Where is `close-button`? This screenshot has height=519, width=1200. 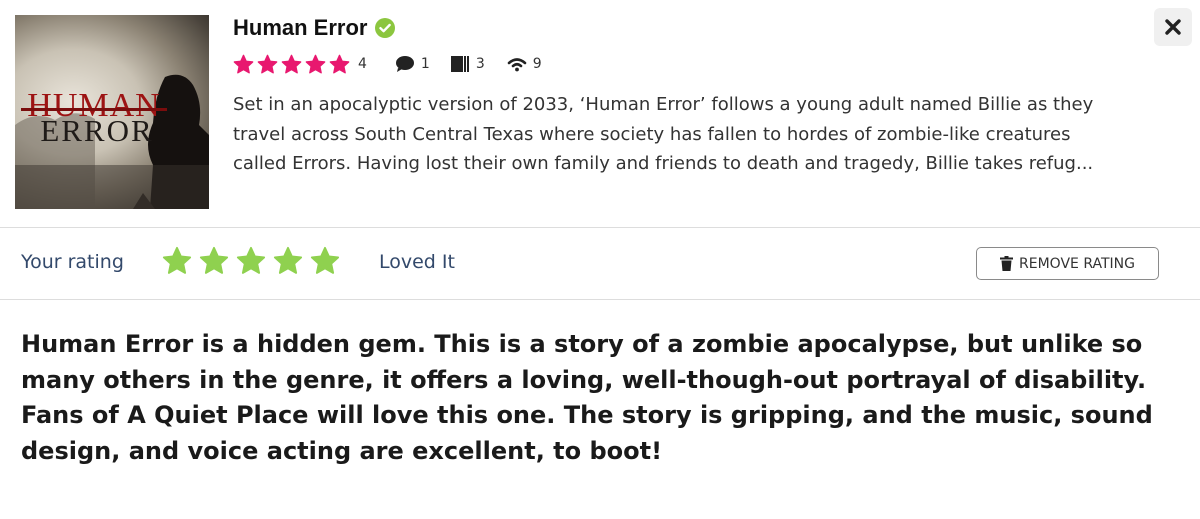
close-button is located at coordinates (1173, 27).